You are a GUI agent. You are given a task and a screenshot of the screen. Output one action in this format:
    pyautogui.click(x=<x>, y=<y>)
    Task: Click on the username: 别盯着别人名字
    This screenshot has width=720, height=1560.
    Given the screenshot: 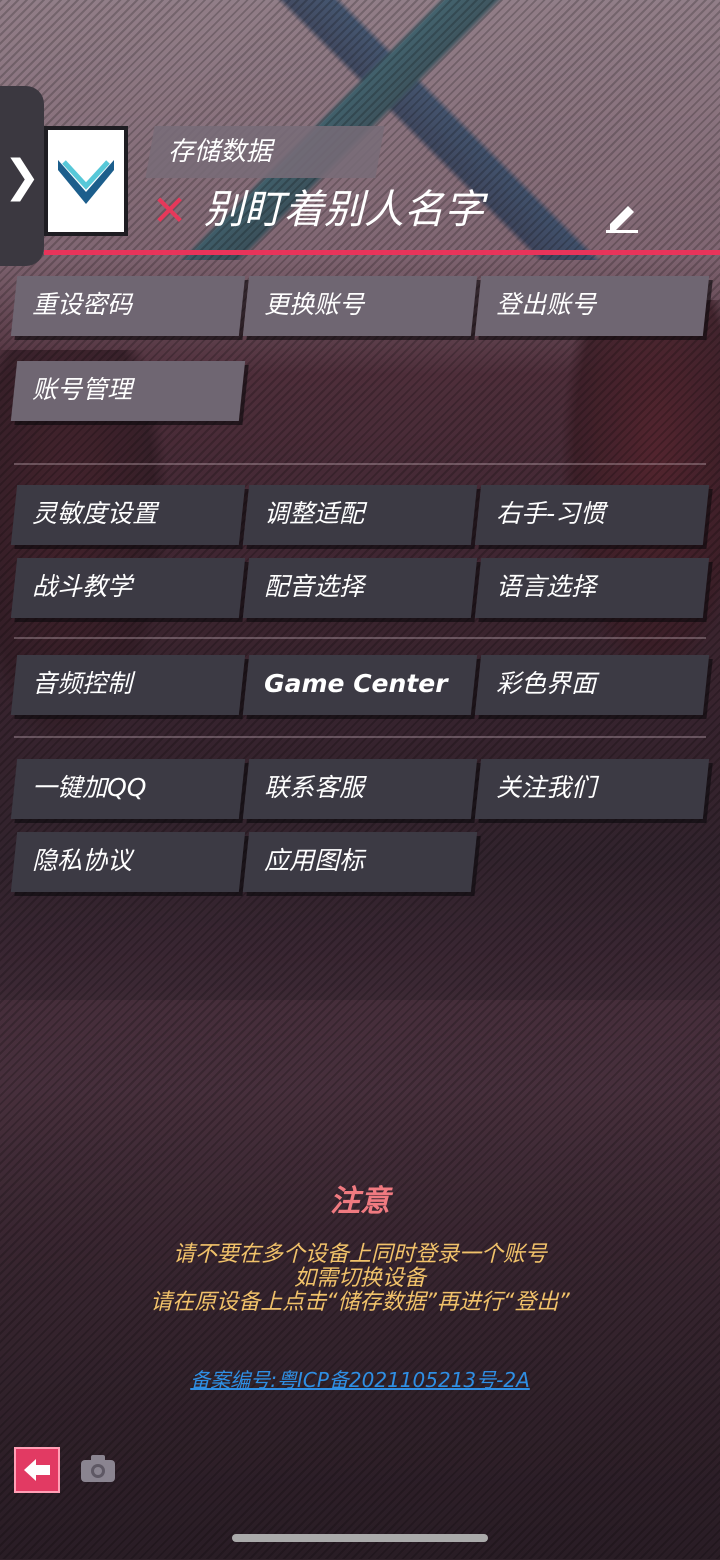 What is the action you would take?
    pyautogui.click(x=344, y=210)
    